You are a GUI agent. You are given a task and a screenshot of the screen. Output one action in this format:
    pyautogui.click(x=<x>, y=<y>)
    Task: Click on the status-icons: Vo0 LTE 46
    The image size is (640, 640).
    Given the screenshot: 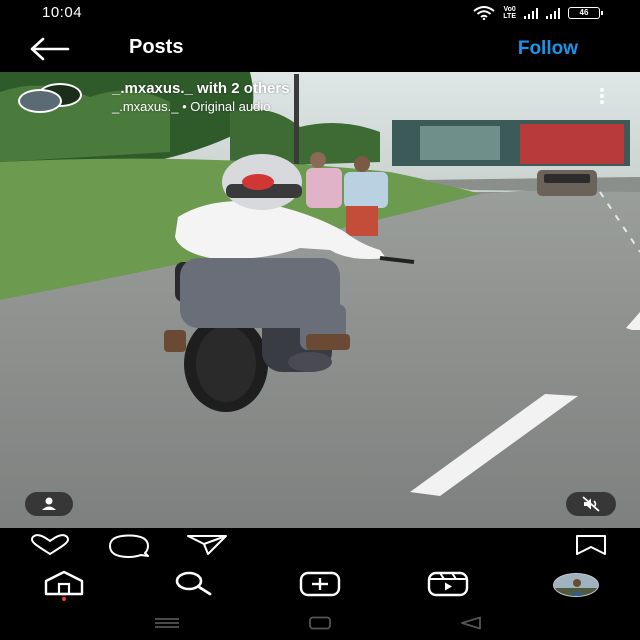 What is the action you would take?
    pyautogui.click(x=538, y=13)
    